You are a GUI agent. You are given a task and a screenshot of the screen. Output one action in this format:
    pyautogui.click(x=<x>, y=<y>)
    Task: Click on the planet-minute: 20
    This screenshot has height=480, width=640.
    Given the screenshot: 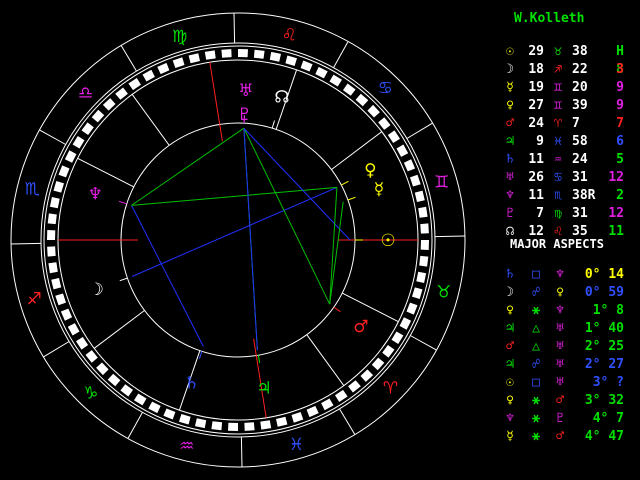 What is the action you would take?
    pyautogui.click(x=580, y=87)
    